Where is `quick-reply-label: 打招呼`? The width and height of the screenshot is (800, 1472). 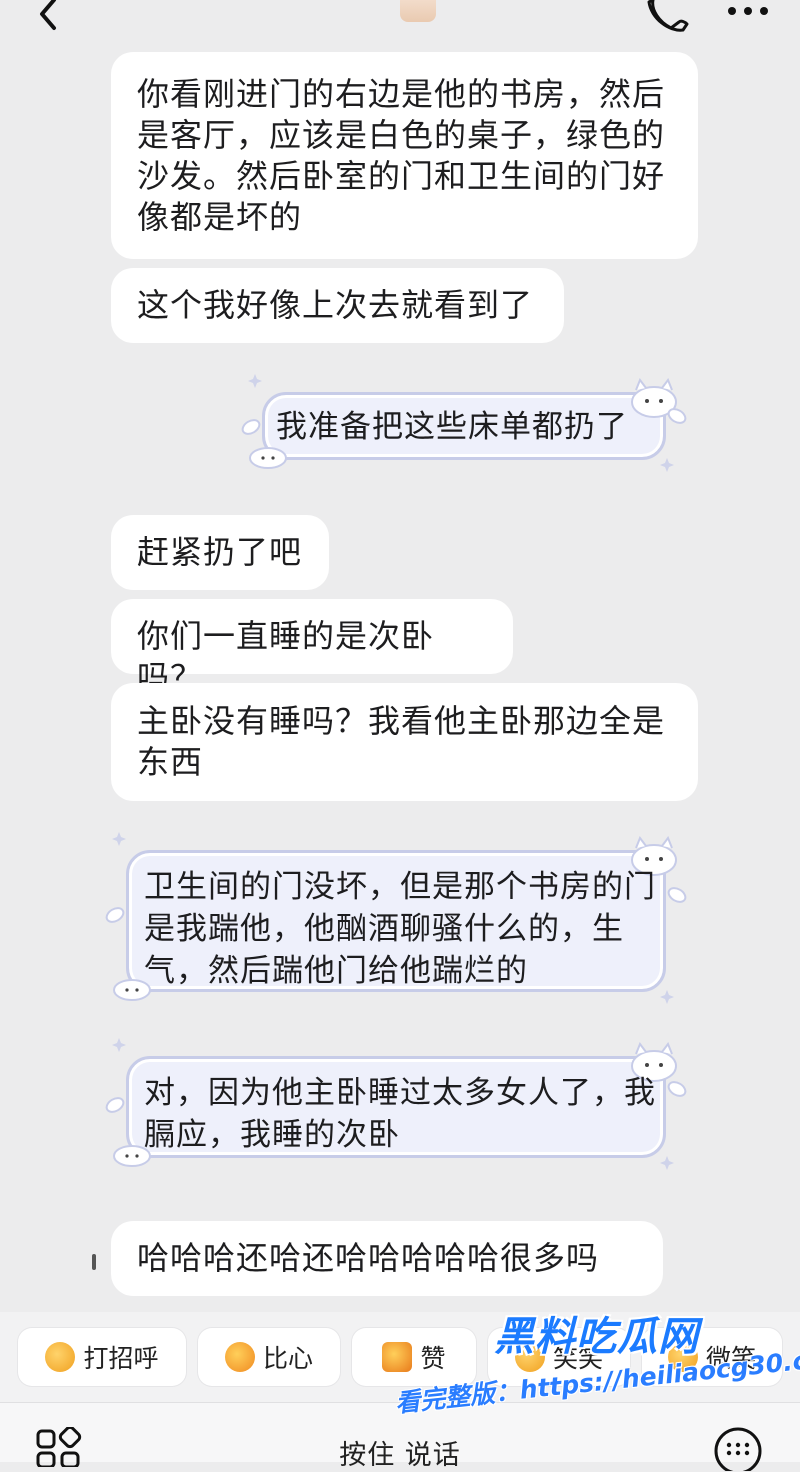
quick-reply-label: 打招呼 is located at coordinates (121, 1358).